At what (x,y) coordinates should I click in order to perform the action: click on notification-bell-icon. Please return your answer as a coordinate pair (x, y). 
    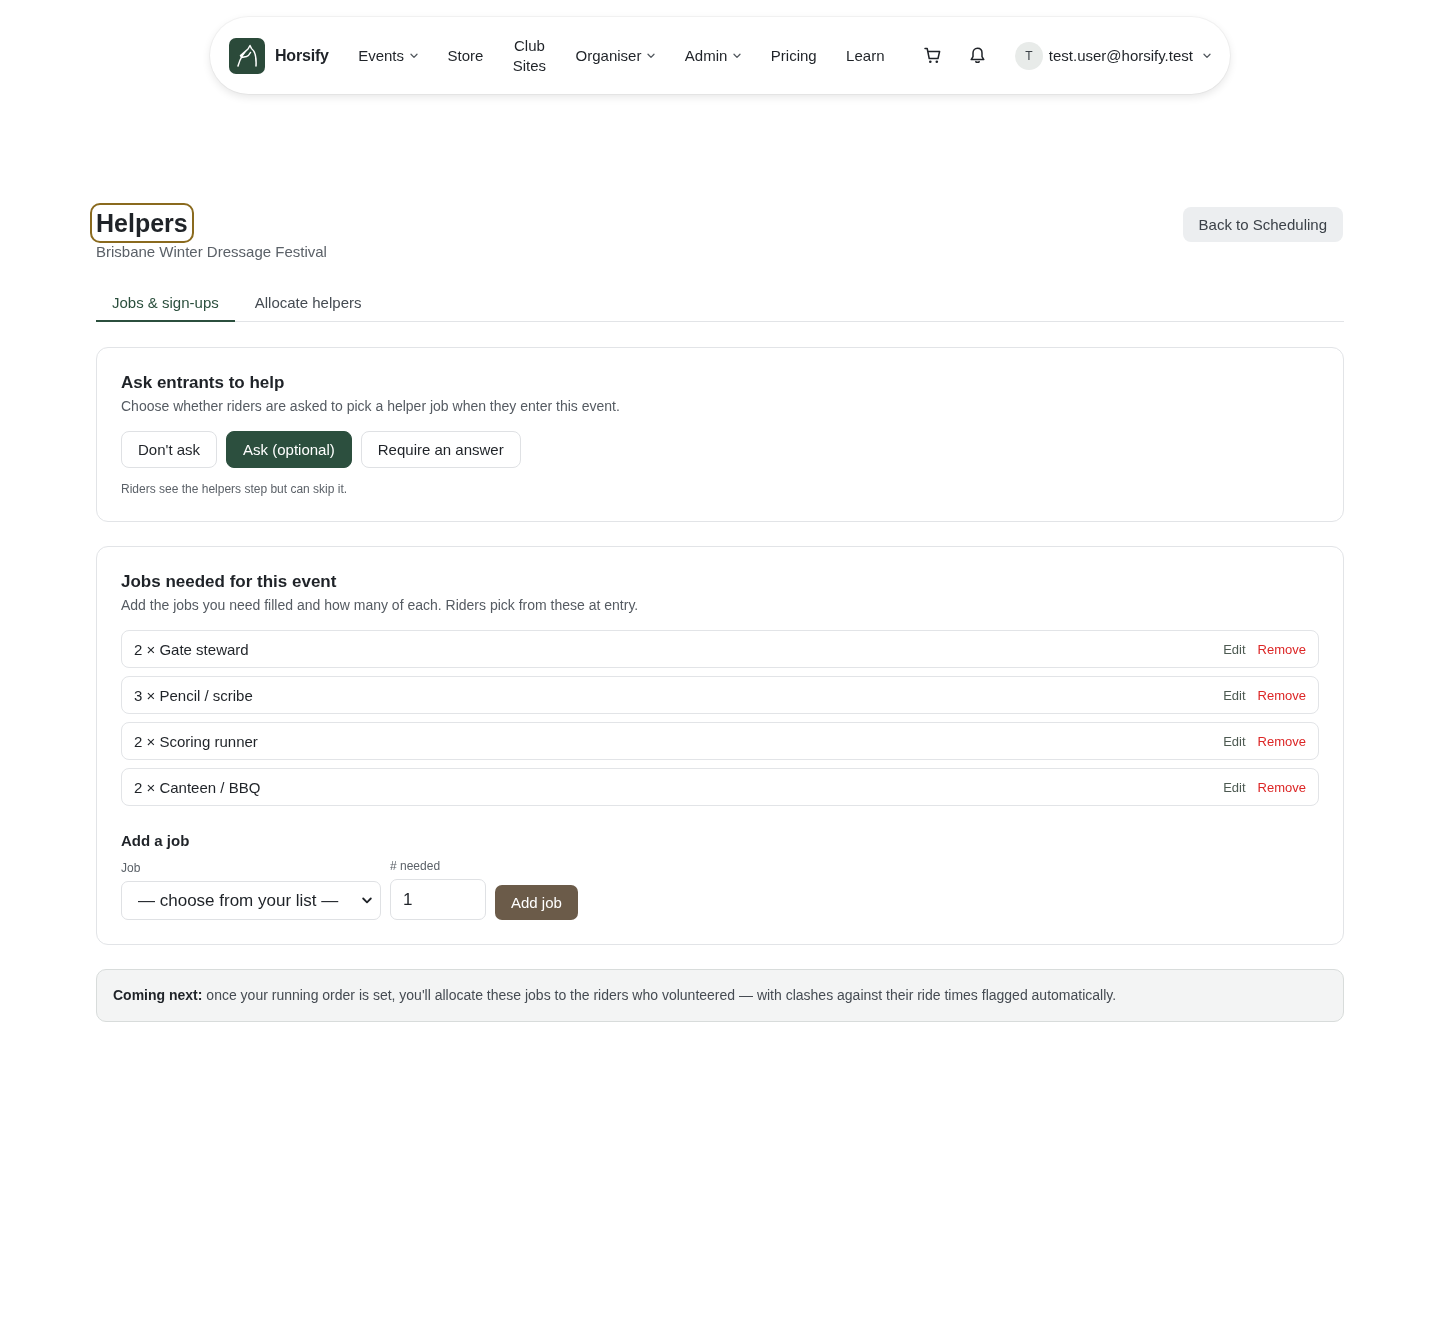
    Looking at the image, I should click on (978, 55).